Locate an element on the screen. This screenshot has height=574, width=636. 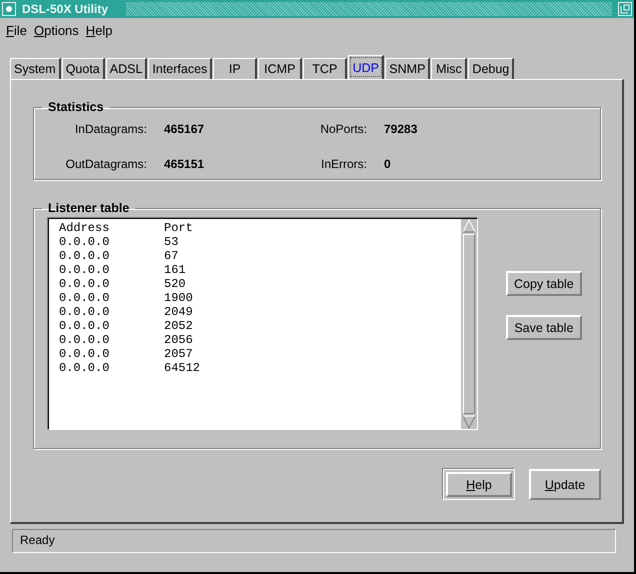
tab: System is located at coordinates (35, 68).